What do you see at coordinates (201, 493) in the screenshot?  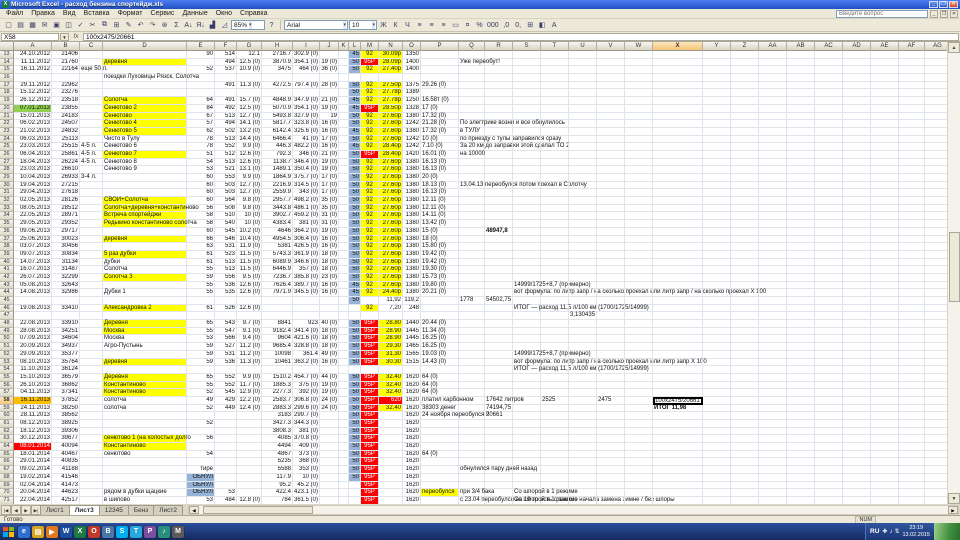 I see `cell-E70: ОБНУЛ` at bounding box center [201, 493].